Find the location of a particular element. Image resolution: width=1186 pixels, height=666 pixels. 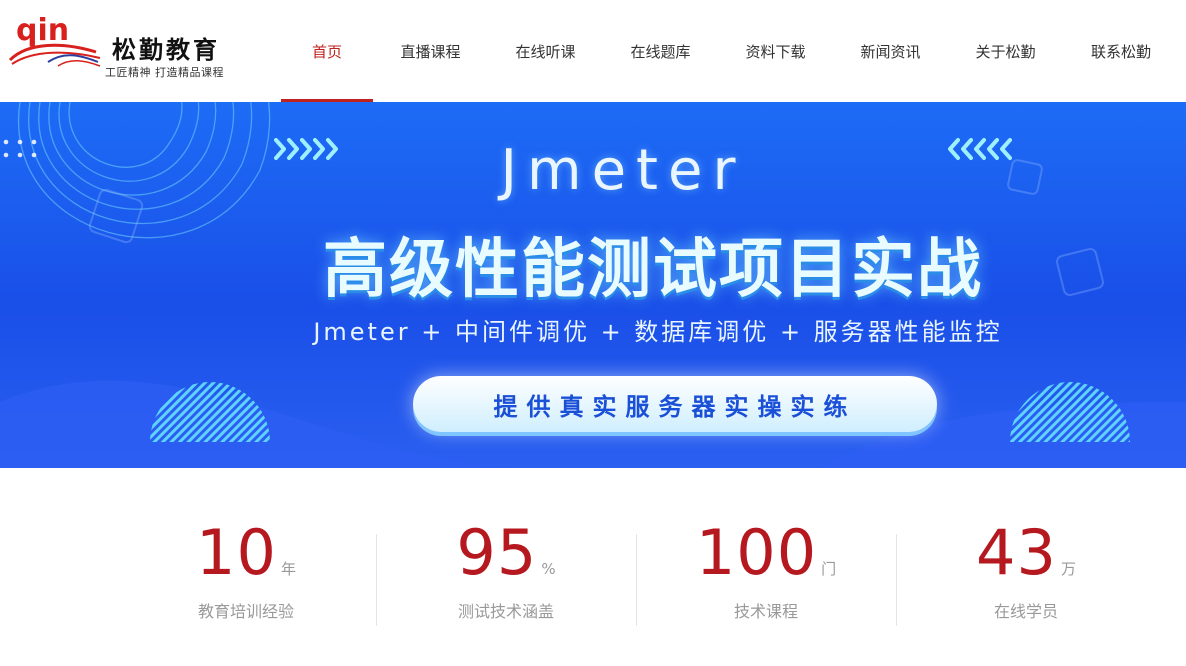

stat-label: 技术课程 is located at coordinates (765, 611).